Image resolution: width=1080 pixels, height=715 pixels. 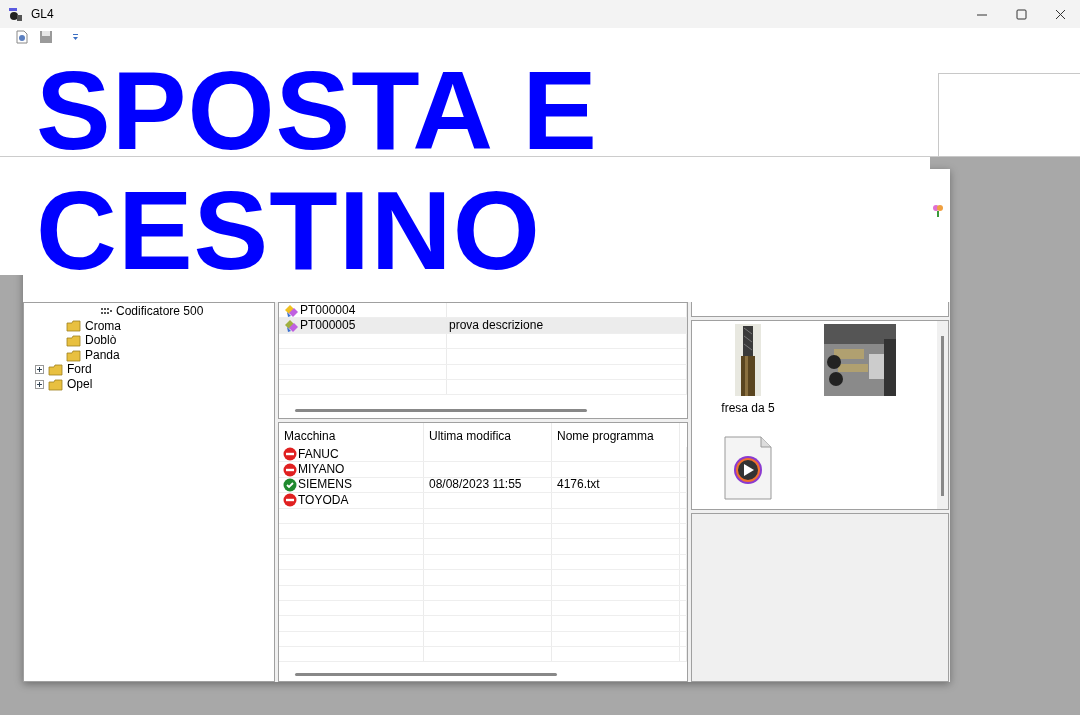 I want to click on program-code: PT000004, so click(x=328, y=310).